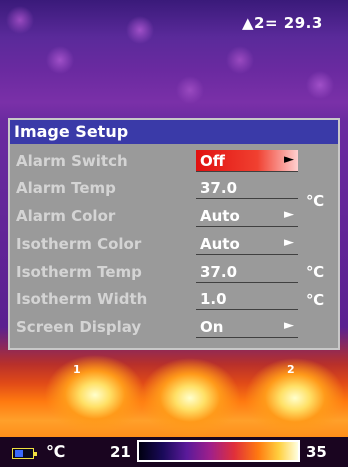 This screenshot has height=467, width=348. What do you see at coordinates (315, 201) in the screenshot?
I see `alarm-temp-unit: ℃` at bounding box center [315, 201].